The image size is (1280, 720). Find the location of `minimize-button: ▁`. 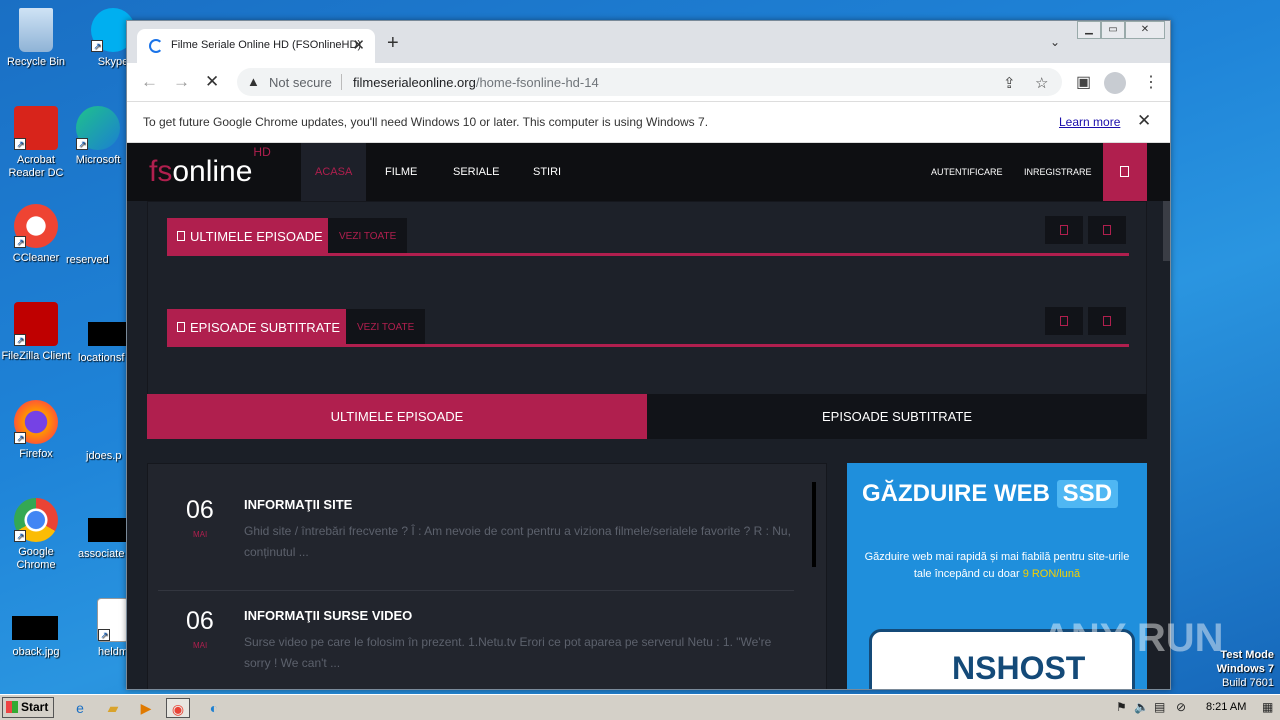

minimize-button: ▁ is located at coordinates (1089, 30).